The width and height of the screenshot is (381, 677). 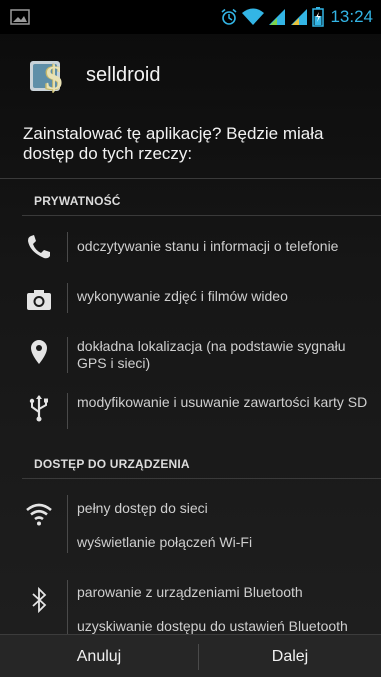 I want to click on section-title-device-access: DOSTĘP DO URZĄDZENIA, so click(x=112, y=464).